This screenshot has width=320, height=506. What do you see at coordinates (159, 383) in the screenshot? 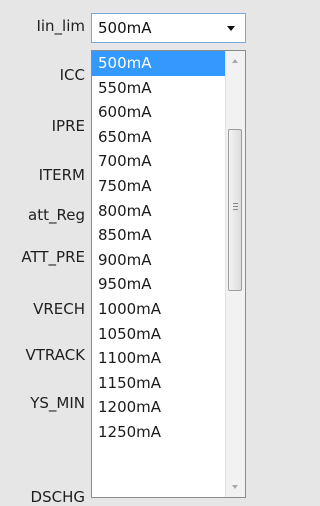
I see `dropdown-option: 1150mA` at bounding box center [159, 383].